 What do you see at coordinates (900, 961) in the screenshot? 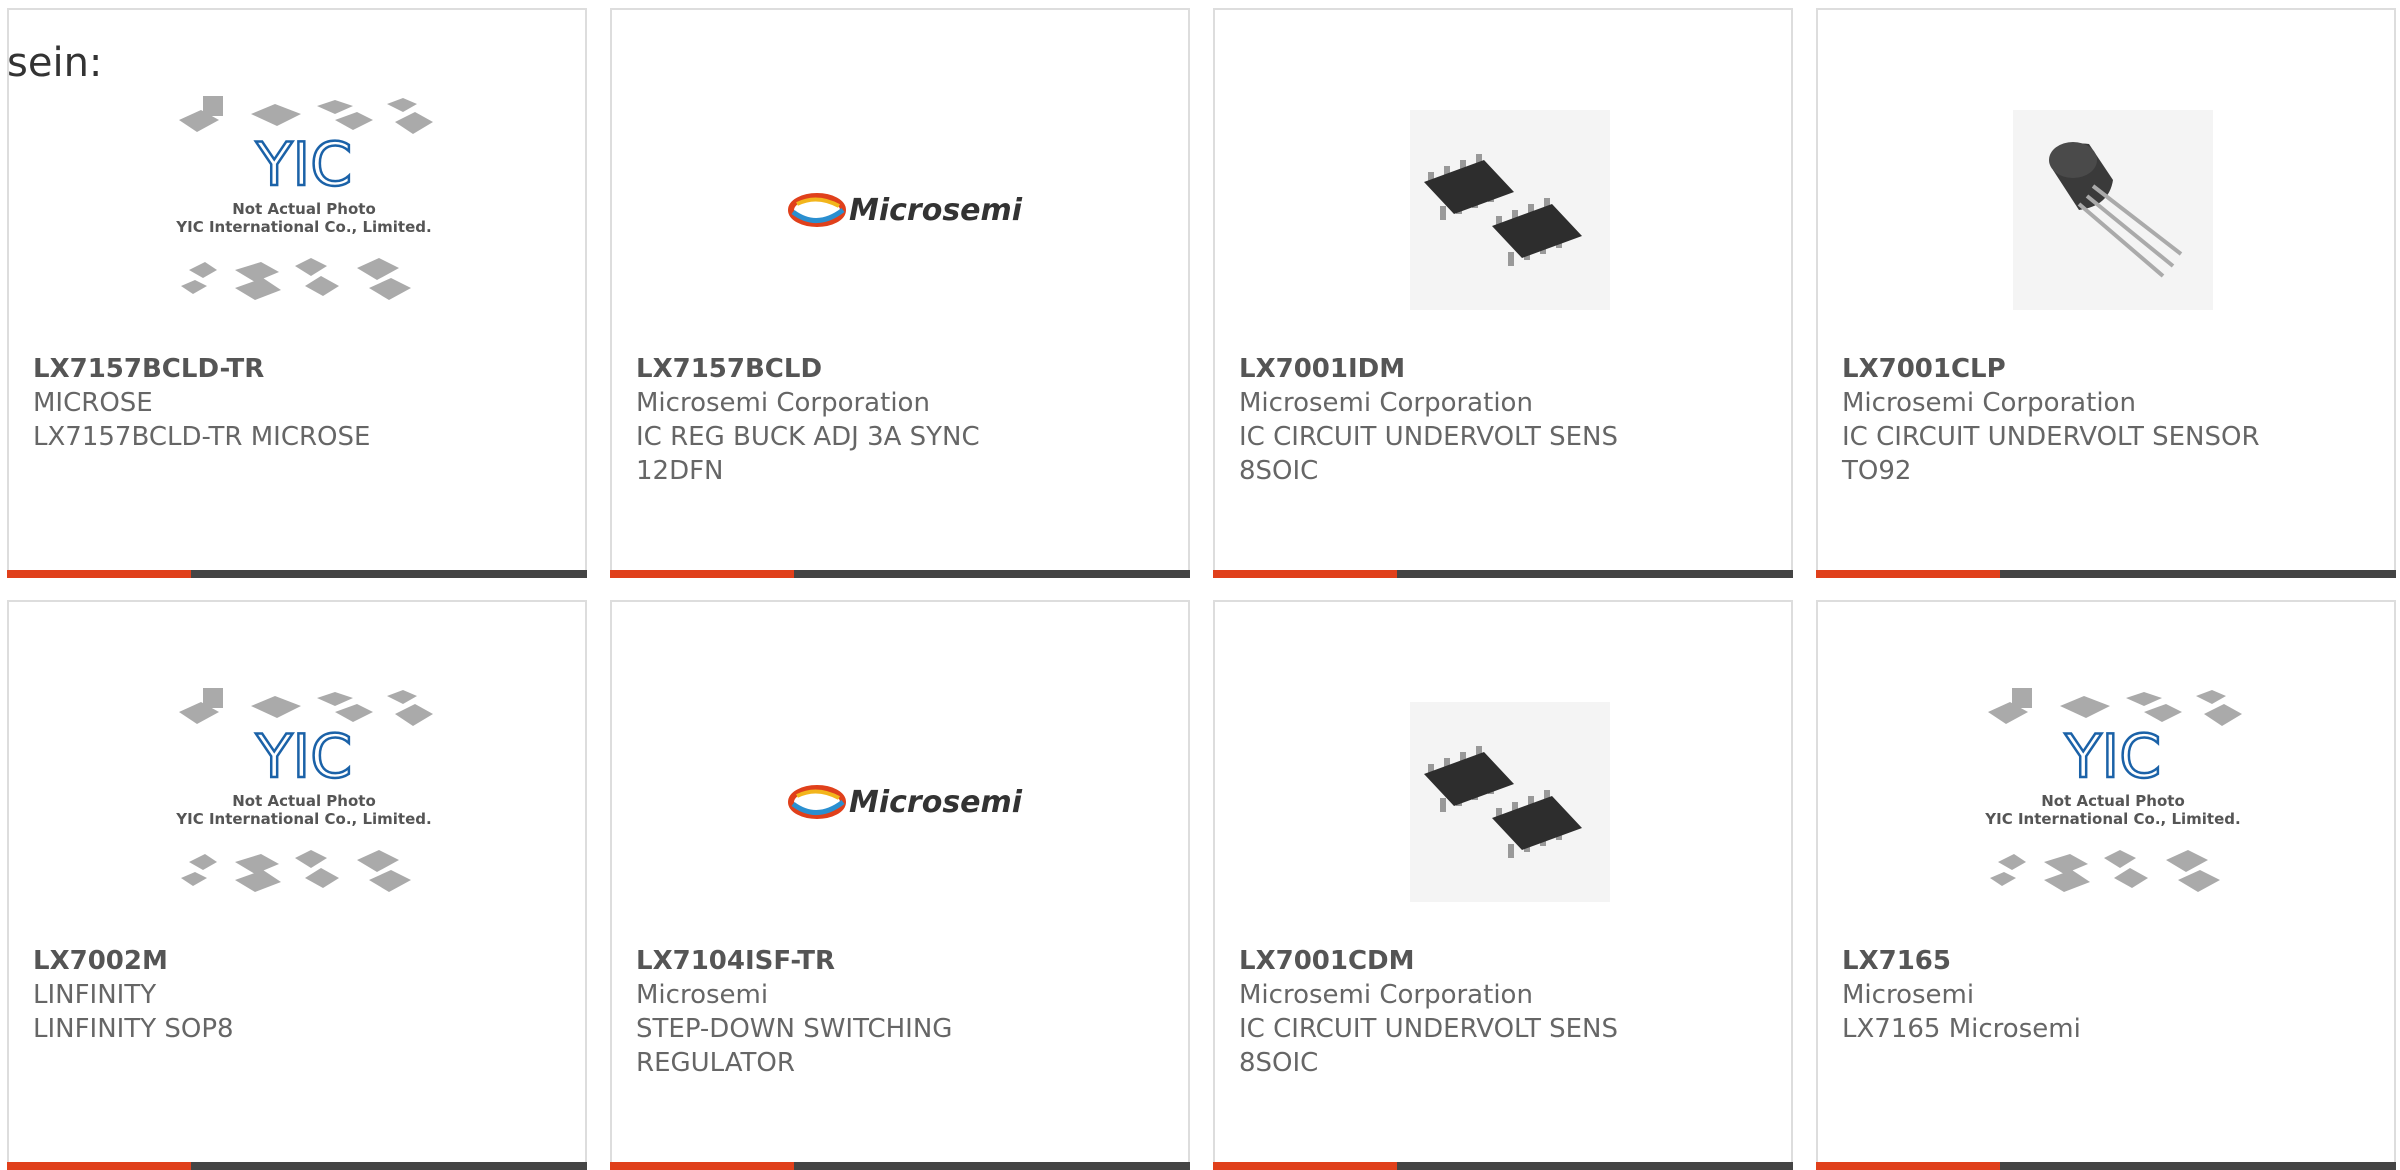
I see `part-number: LX7104ISF-TR` at bounding box center [900, 961].